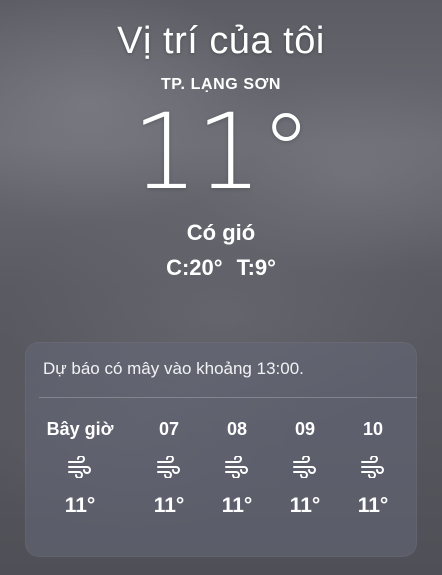 Image resolution: width=442 pixels, height=575 pixels. I want to click on hour-item: 09 11°, so click(305, 467).